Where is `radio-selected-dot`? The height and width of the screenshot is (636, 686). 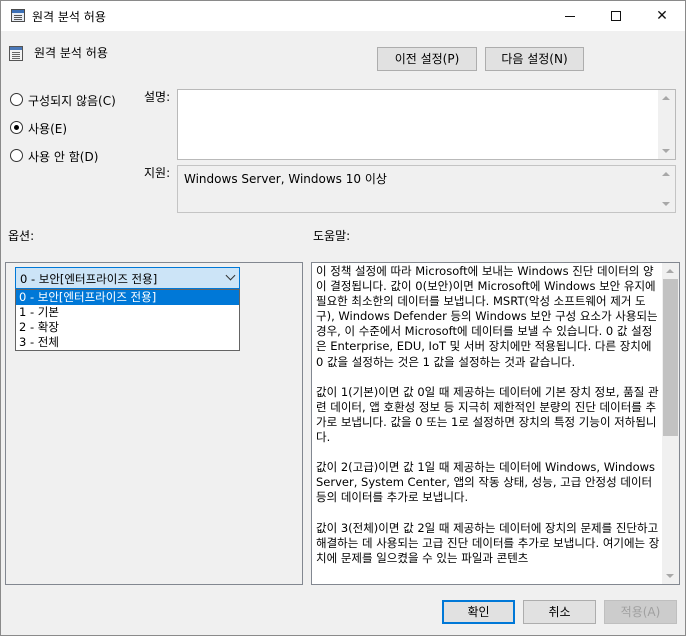
radio-selected-dot is located at coordinates (16, 127).